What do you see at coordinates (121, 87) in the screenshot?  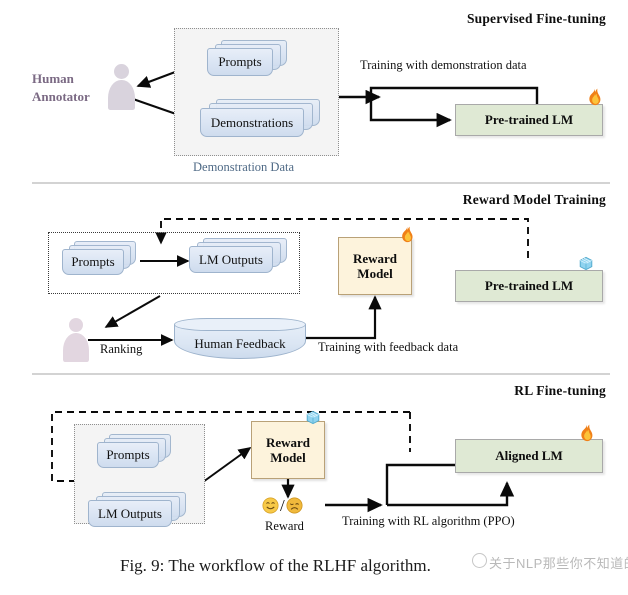 I see `human-annotator-icon` at bounding box center [121, 87].